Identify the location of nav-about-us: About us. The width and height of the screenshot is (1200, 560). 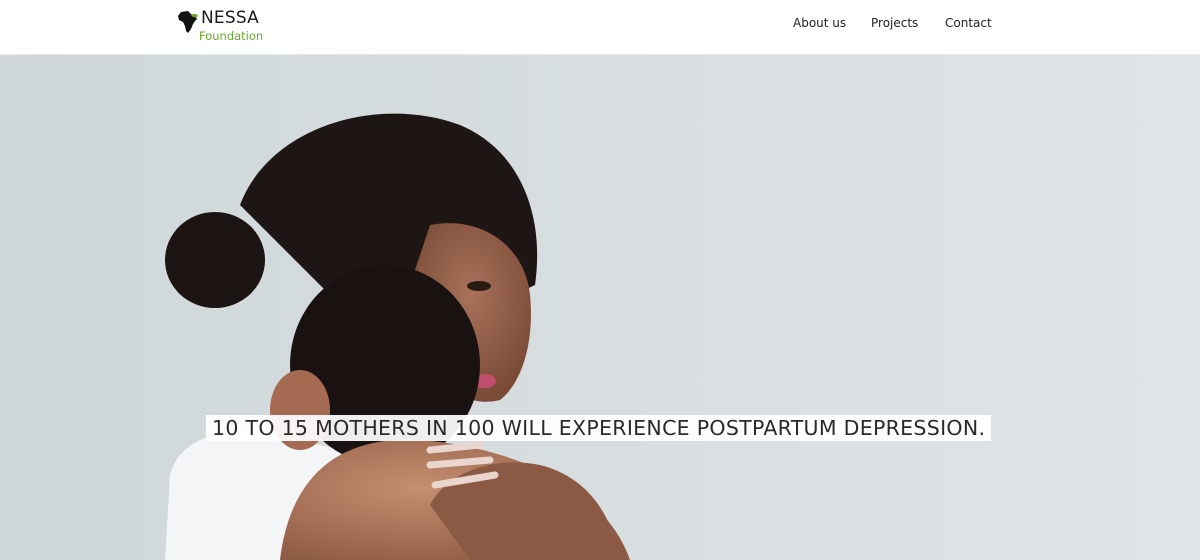
(819, 23).